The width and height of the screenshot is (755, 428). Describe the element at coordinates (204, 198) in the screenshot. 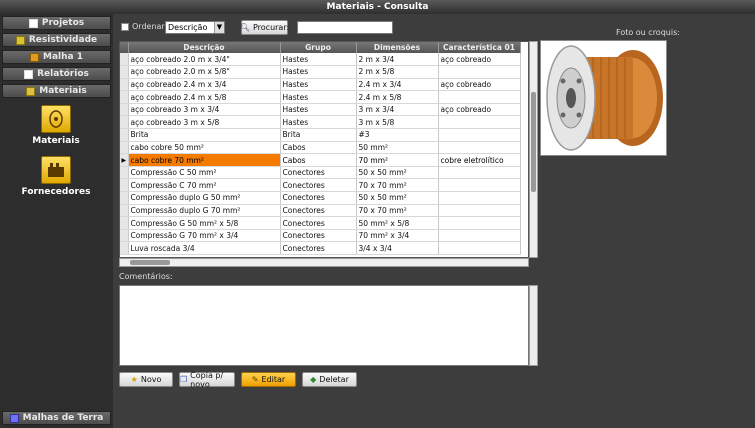

I see `table-cell: Compressão duplo G 50 mm²` at that location.